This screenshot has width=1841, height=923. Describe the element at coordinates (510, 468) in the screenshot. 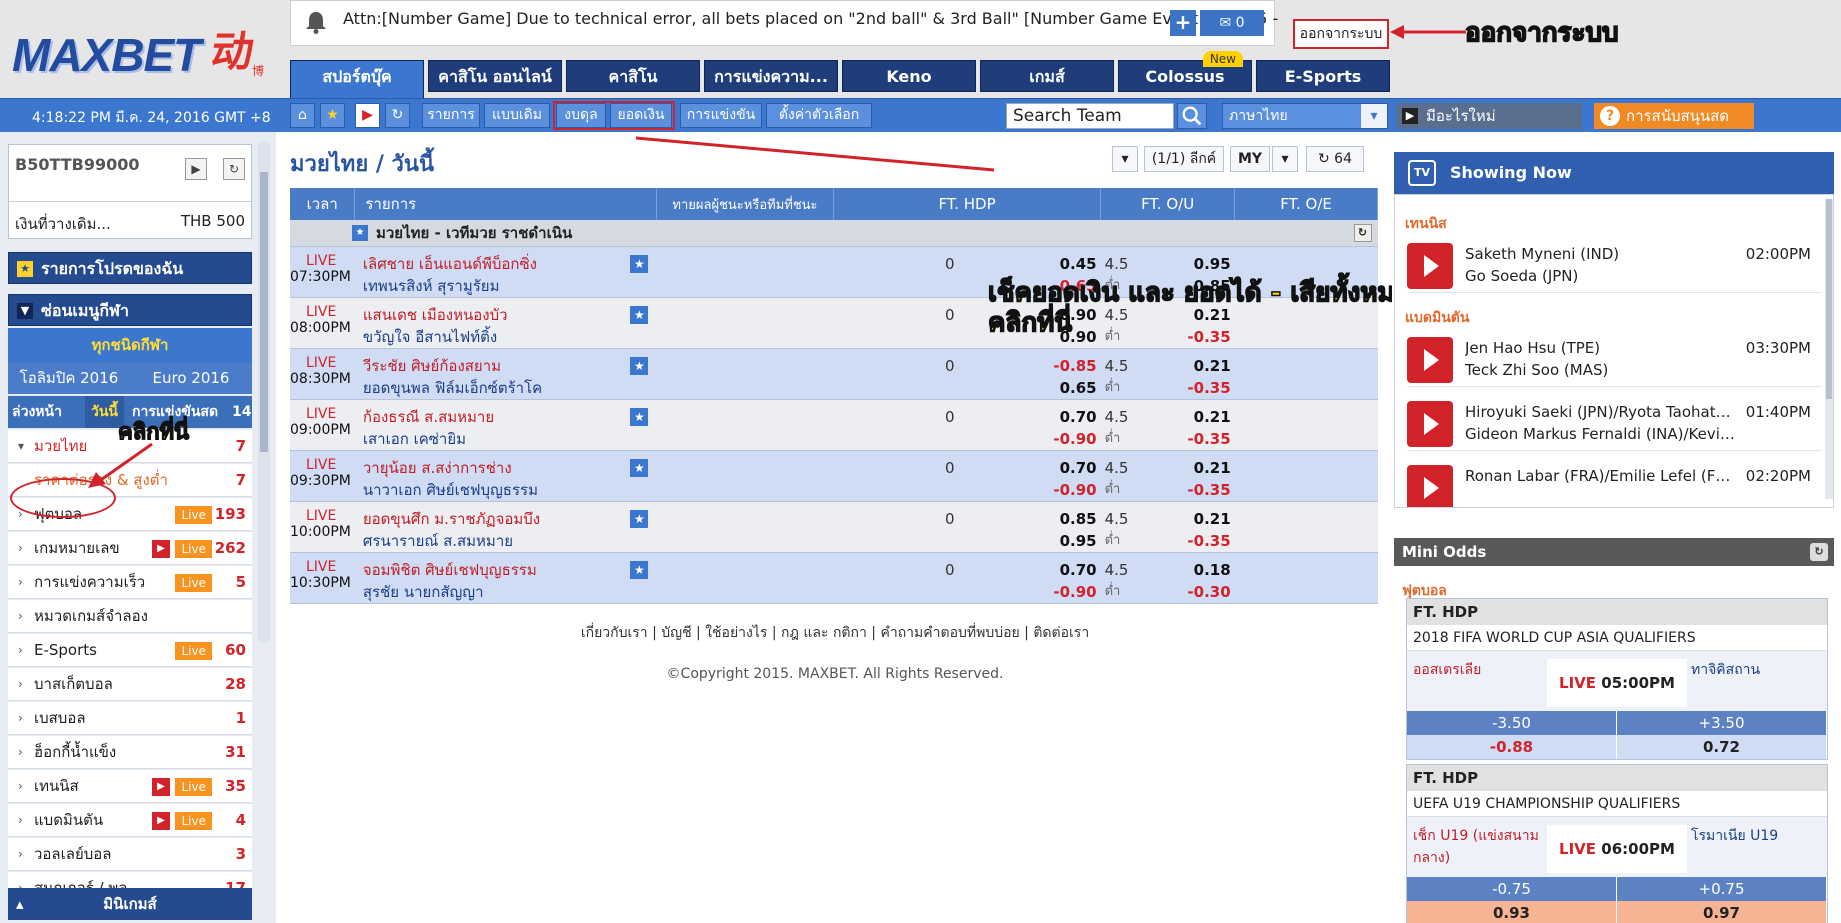

I see `home-fighter: วายุน้อย ส.สง่าการช่าง` at that location.